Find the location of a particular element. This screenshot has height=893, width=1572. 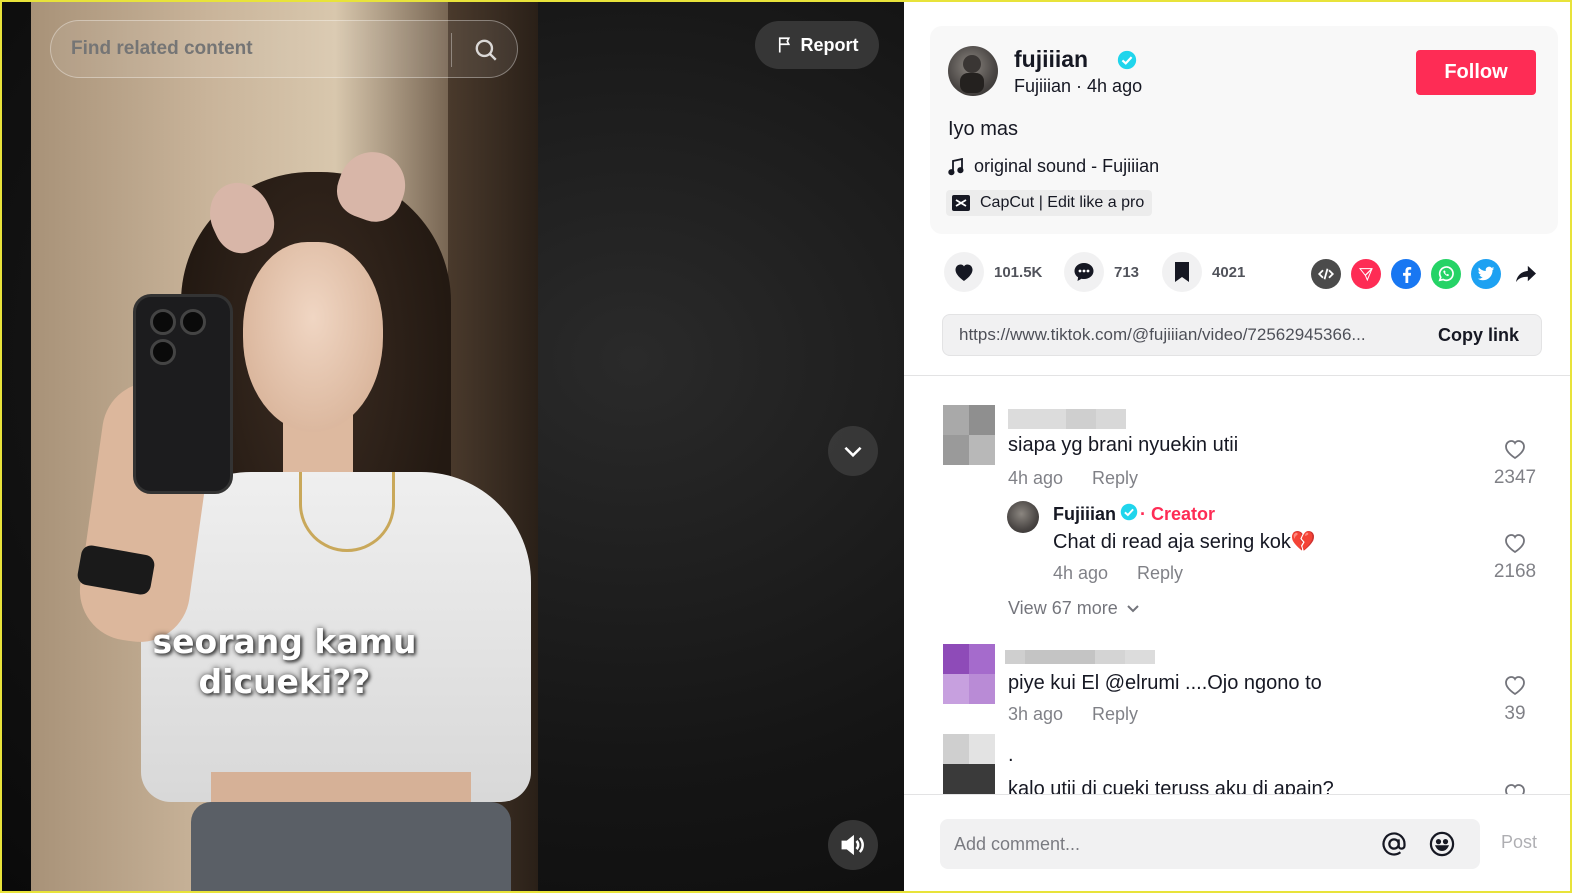

music-note-icon is located at coordinates (956, 166).